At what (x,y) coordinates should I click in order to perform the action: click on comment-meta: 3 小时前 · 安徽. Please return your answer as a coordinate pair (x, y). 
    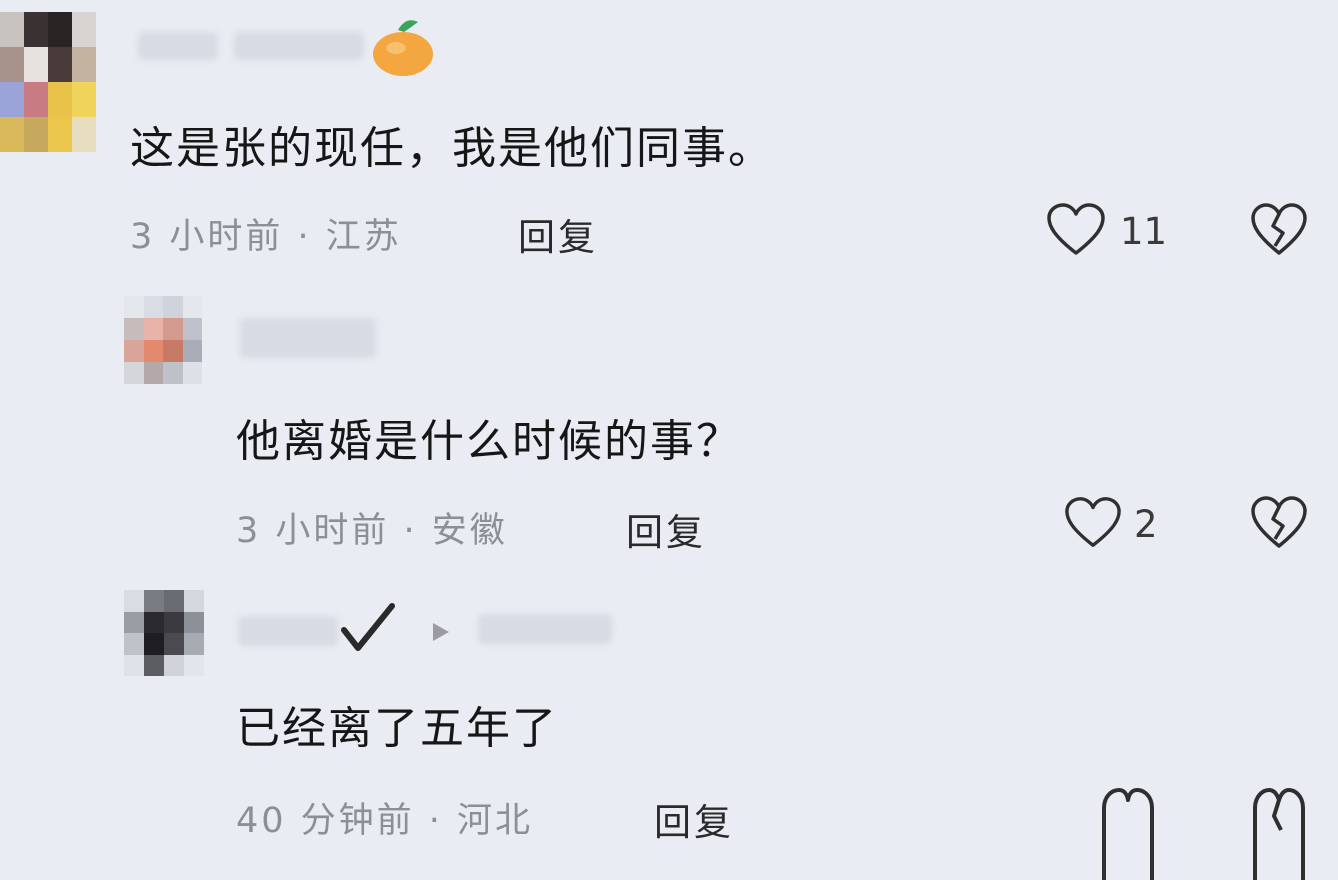
    Looking at the image, I should click on (372, 531).